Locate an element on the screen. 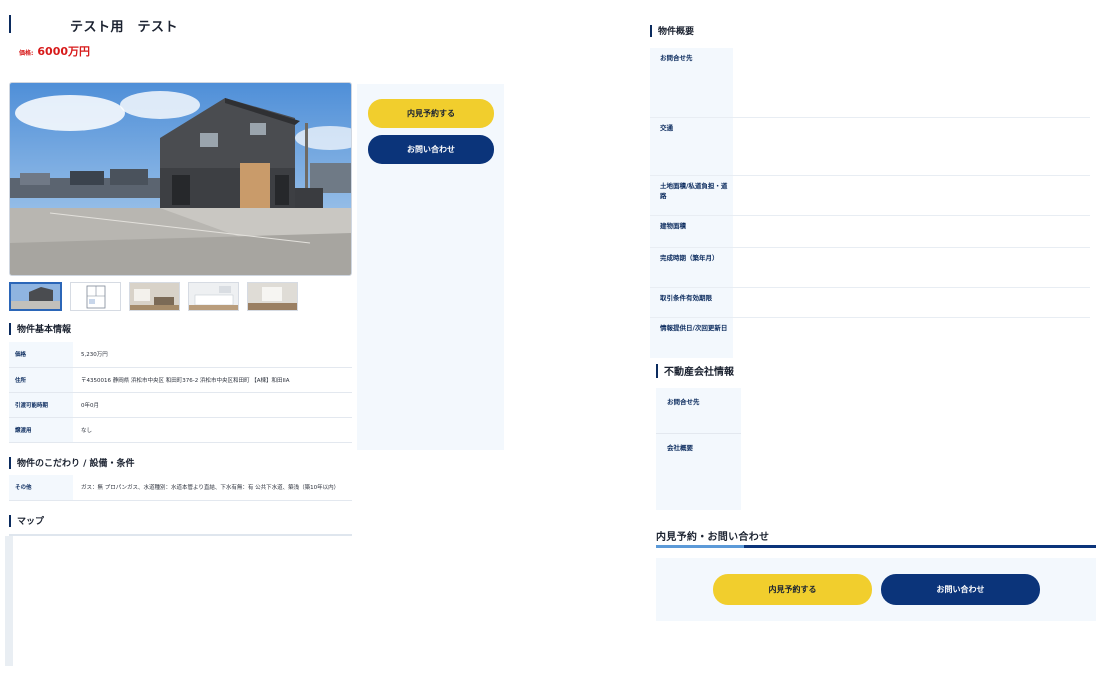 The width and height of the screenshot is (1105, 678). table-row: 譲渡用 なし is located at coordinates (180, 430).